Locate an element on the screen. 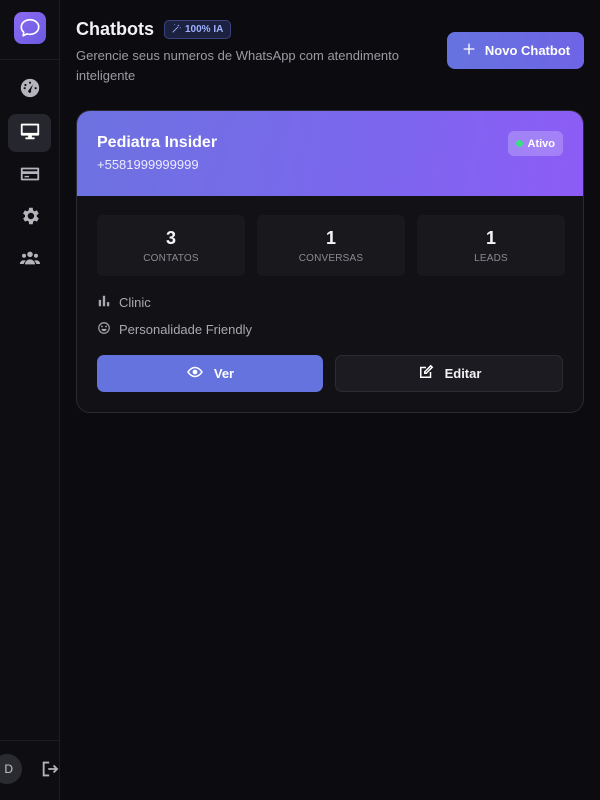 Image resolution: width=600 pixels, height=800 pixels. stat-label: CONTATOS is located at coordinates (171, 258).